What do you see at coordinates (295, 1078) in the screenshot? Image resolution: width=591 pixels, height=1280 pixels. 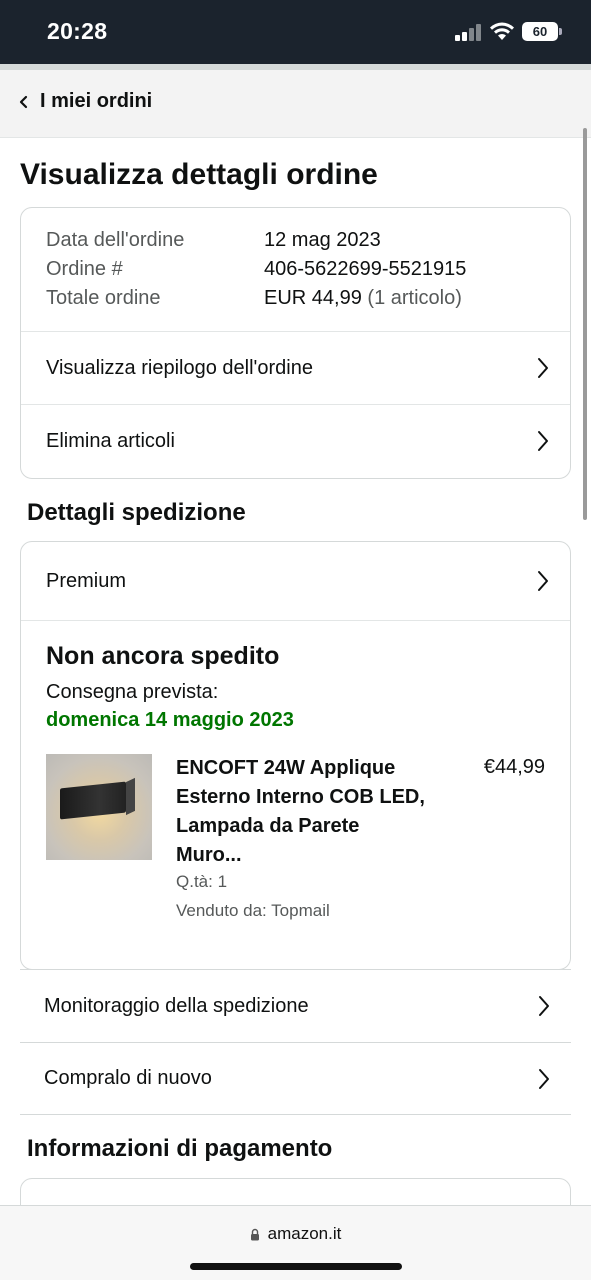 I see `buy-again-link: Compralo di nuovo` at bounding box center [295, 1078].